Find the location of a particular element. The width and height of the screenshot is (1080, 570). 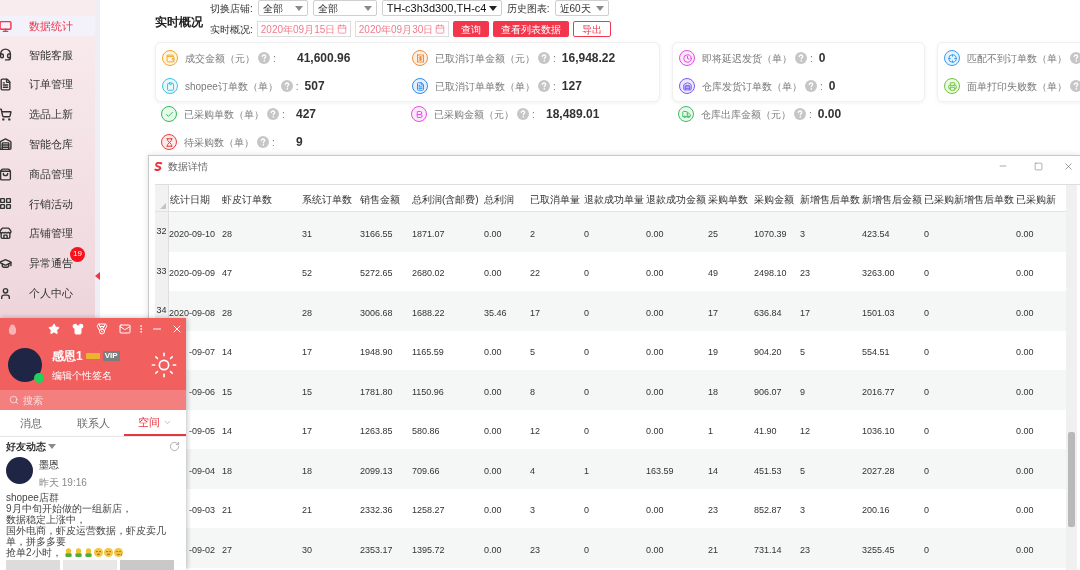

logo-icon is located at coordinates (12, 329).